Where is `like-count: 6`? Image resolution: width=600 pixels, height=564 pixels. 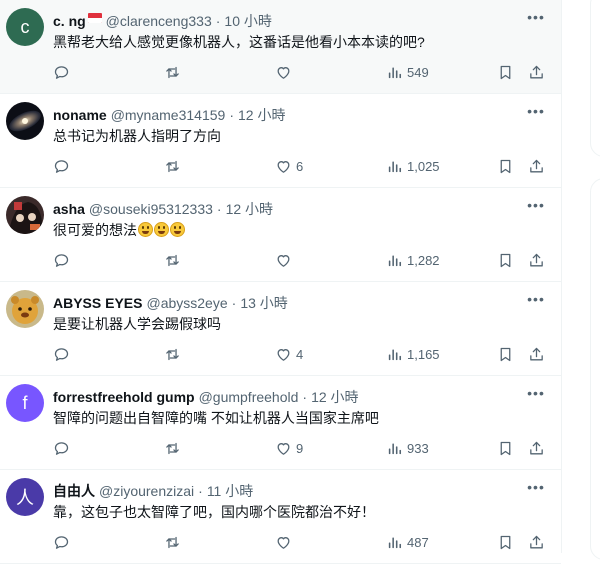 like-count: 6 is located at coordinates (300, 166).